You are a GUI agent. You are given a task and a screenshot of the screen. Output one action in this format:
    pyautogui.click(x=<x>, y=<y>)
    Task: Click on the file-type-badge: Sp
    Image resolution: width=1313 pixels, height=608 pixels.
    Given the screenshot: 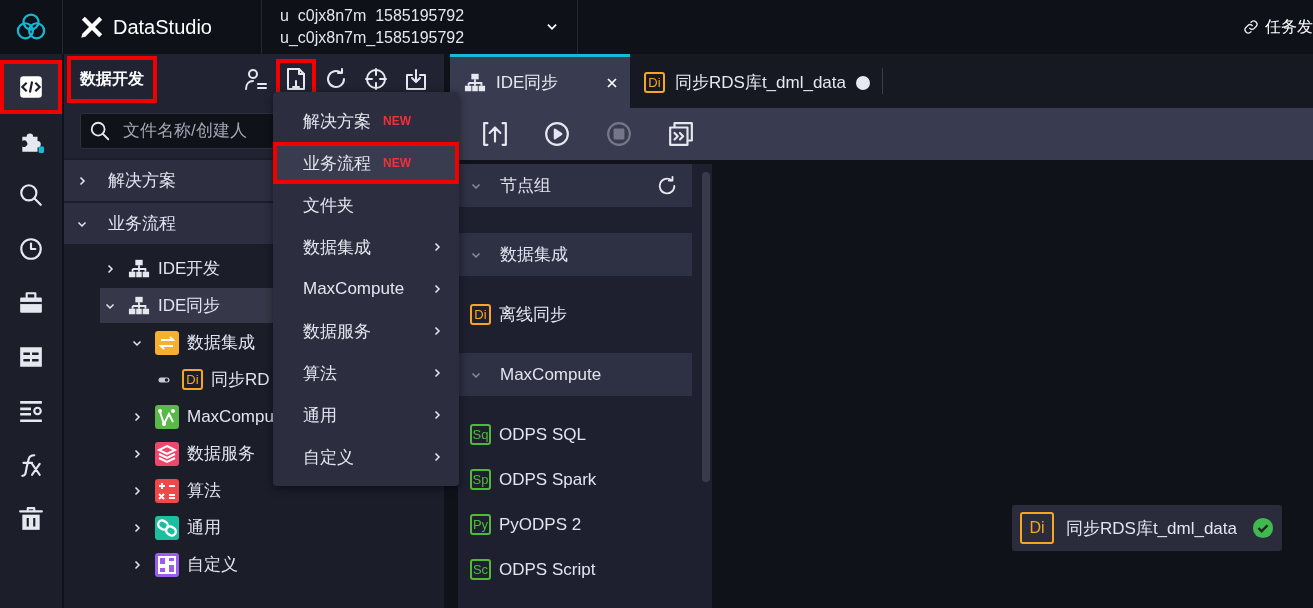 What is the action you would take?
    pyautogui.click(x=480, y=479)
    